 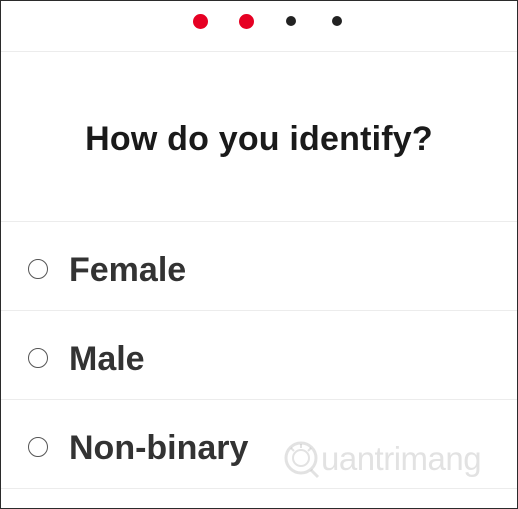 What do you see at coordinates (107, 359) in the screenshot?
I see `option-label-male: Male` at bounding box center [107, 359].